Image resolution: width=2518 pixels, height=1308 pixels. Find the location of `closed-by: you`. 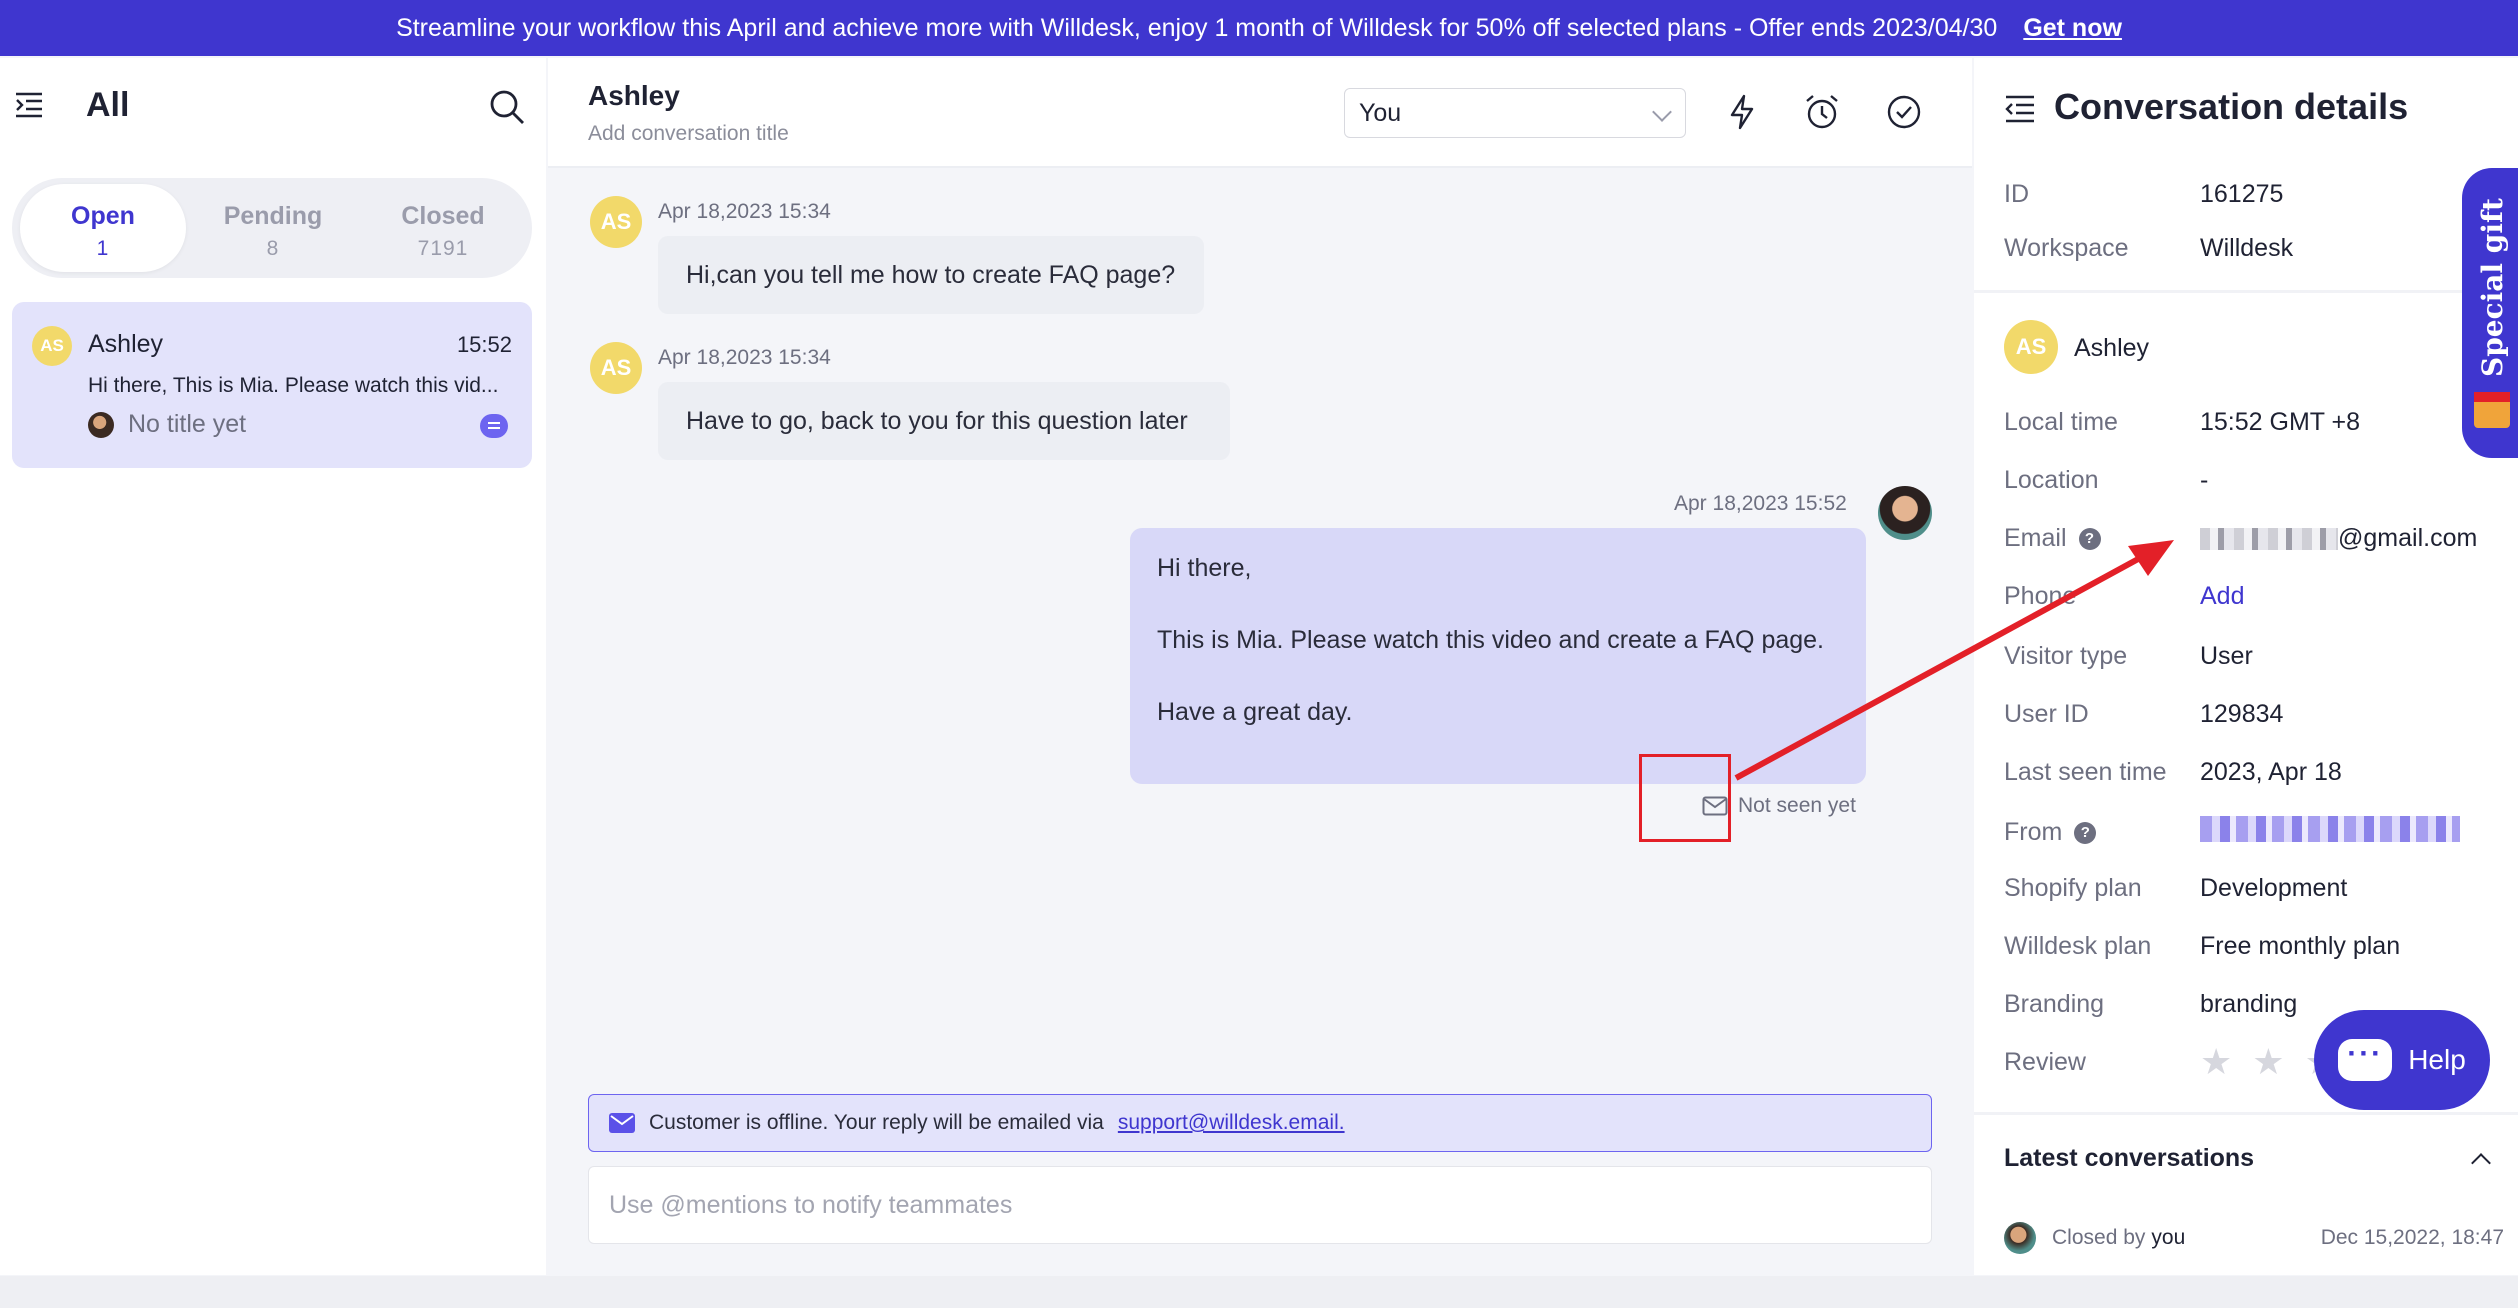

closed-by: you is located at coordinates (2168, 1237).